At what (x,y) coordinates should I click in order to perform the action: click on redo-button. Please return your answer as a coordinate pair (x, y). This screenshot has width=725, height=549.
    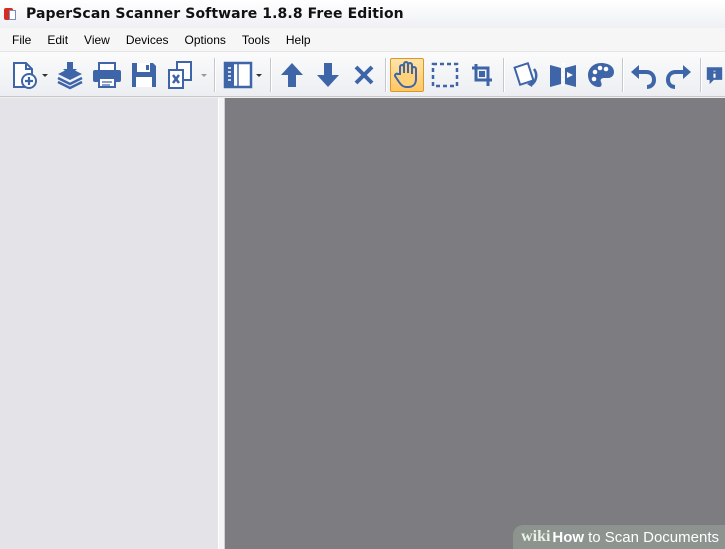
    Looking at the image, I should click on (679, 75).